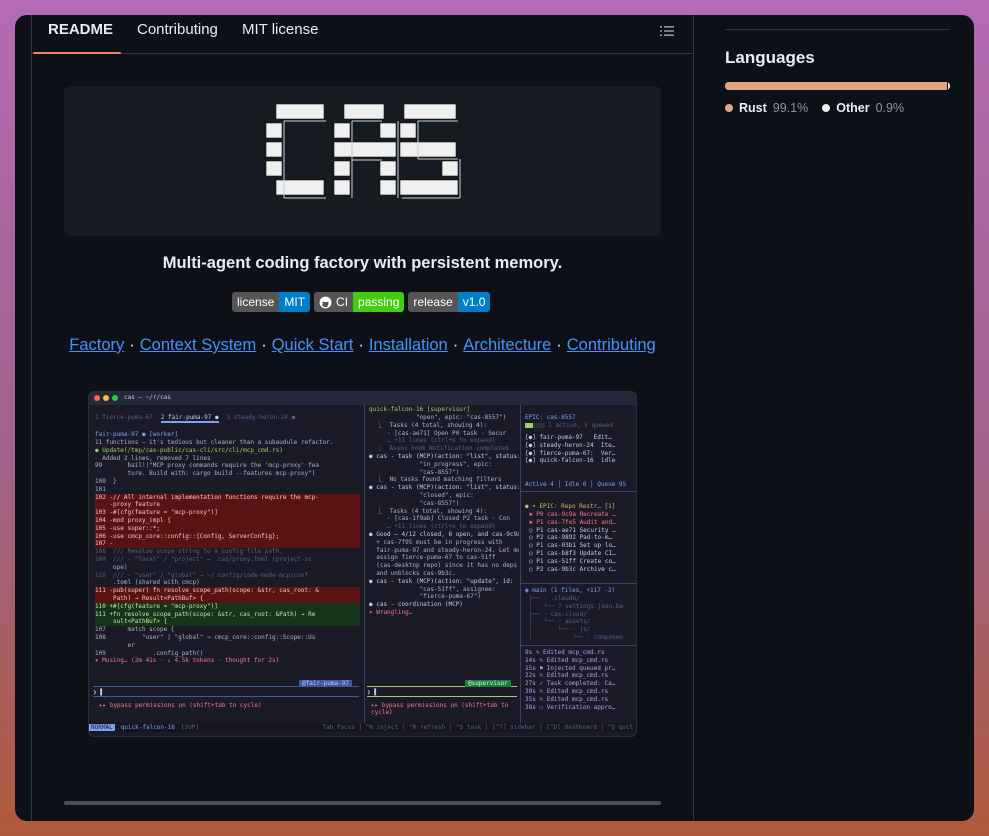 This screenshot has width=989, height=836. I want to click on tree-row: │ └── ◦ componen, so click(576, 637).